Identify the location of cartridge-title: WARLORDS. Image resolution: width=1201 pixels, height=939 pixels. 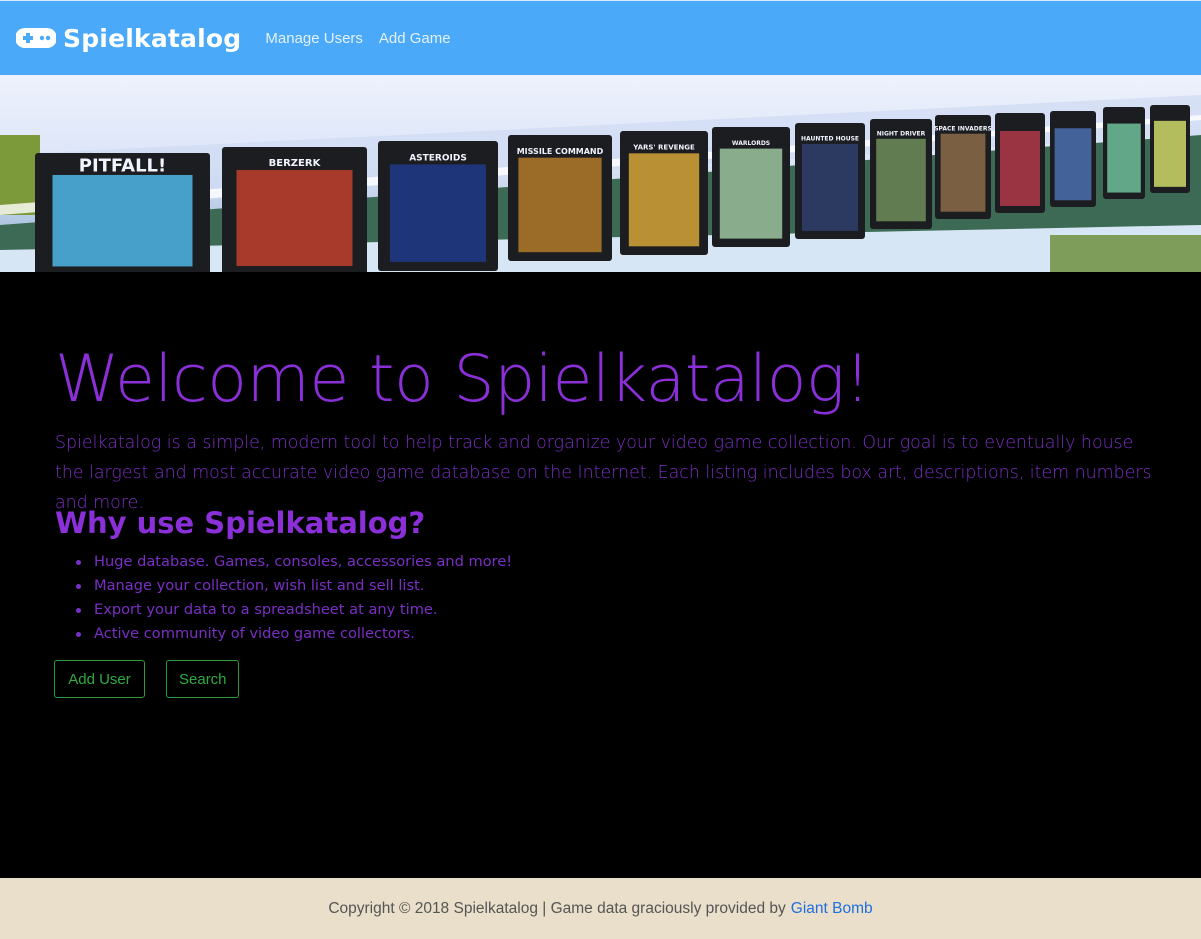
(751, 143).